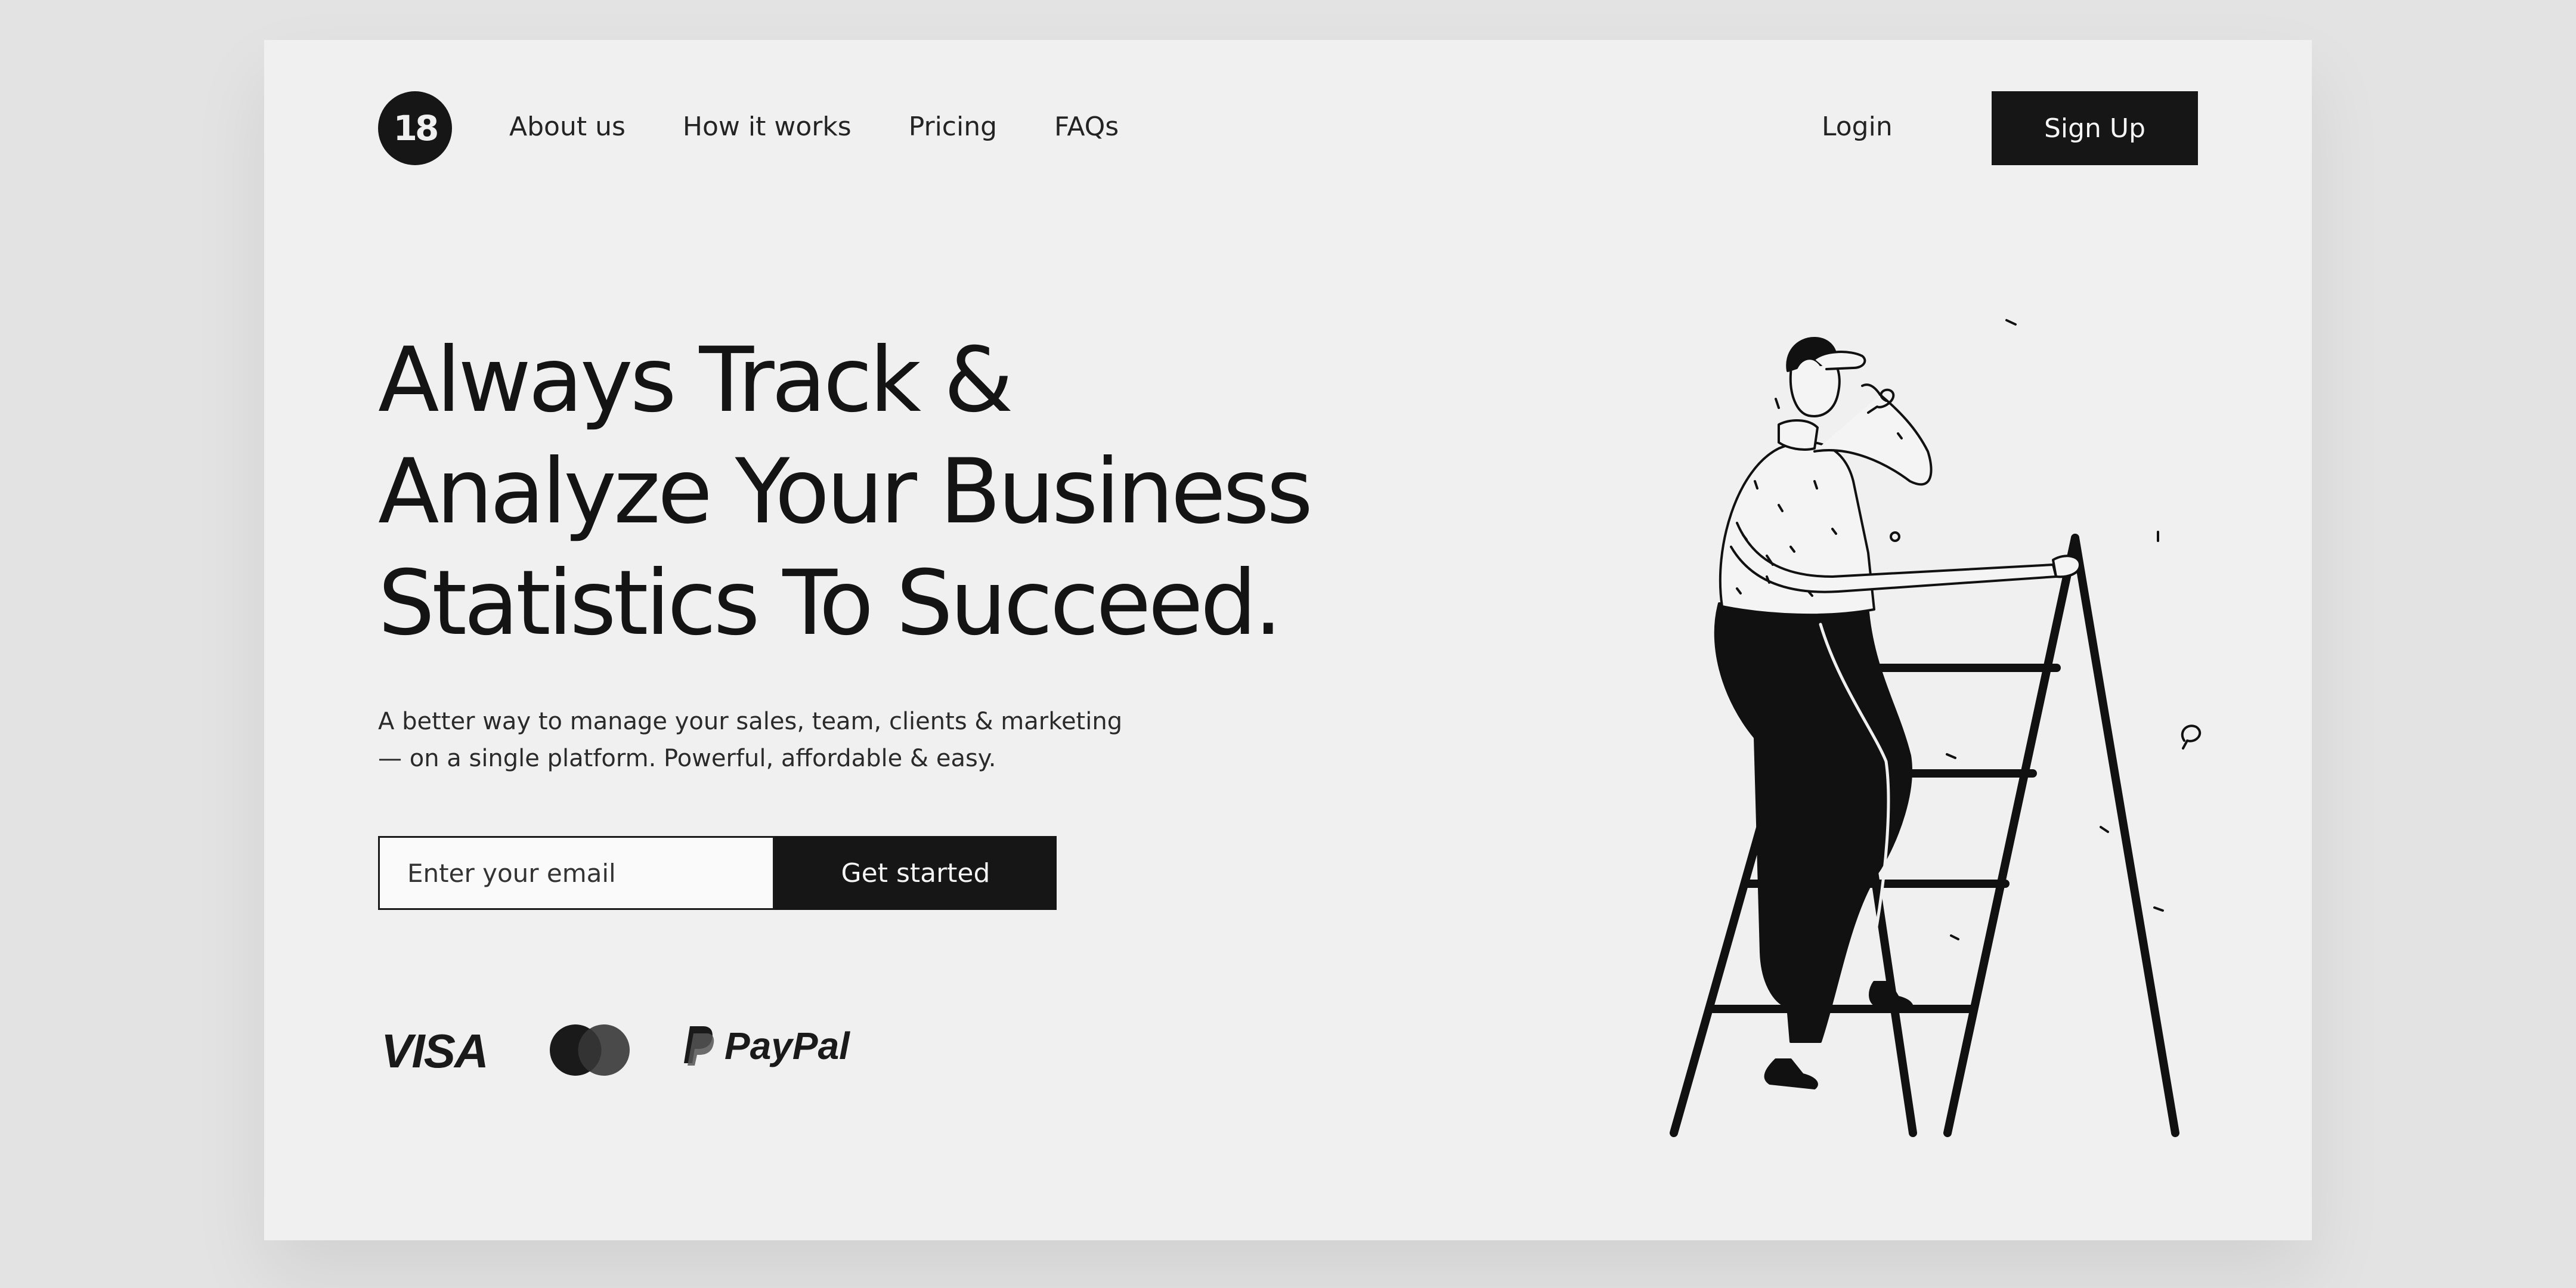 The height and width of the screenshot is (1288, 2576). I want to click on nav-link-pricing: Pricing, so click(953, 127).